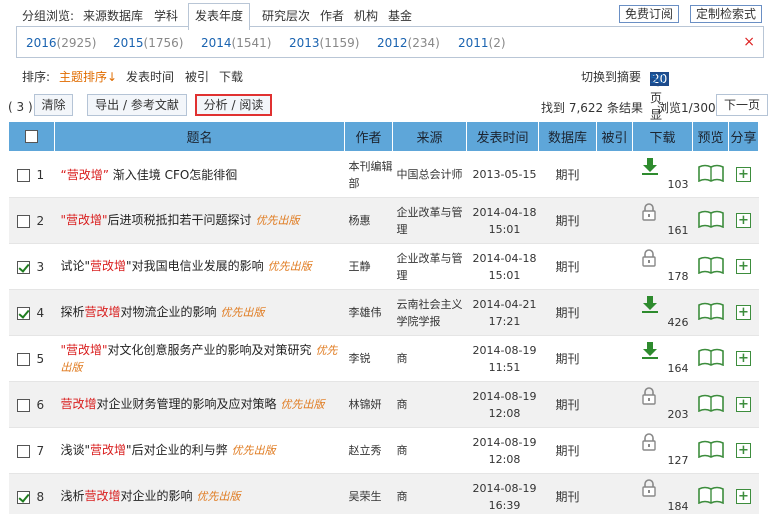 The width and height of the screenshot is (768, 514). What do you see at coordinates (72, 312) in the screenshot?
I see `title-text: 探析` at bounding box center [72, 312].